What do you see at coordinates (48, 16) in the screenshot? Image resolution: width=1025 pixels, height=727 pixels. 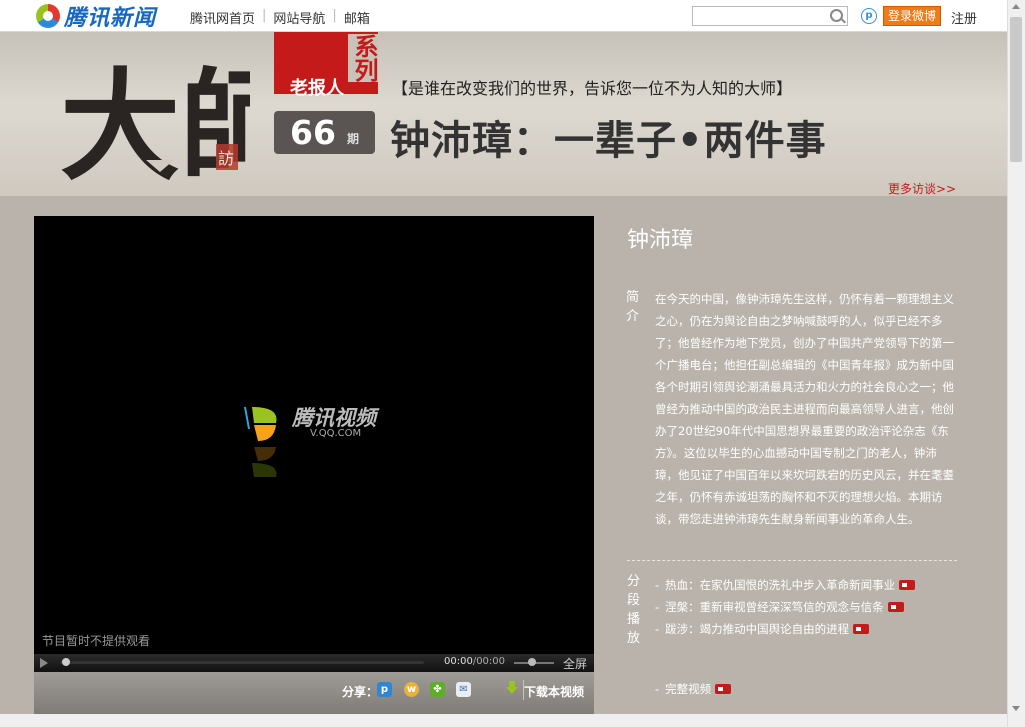 I see `tencent-logo-icon` at bounding box center [48, 16].